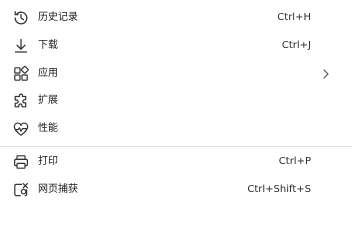 This screenshot has height=240, width=352. I want to click on menu-item-label: 下载, so click(48, 45).